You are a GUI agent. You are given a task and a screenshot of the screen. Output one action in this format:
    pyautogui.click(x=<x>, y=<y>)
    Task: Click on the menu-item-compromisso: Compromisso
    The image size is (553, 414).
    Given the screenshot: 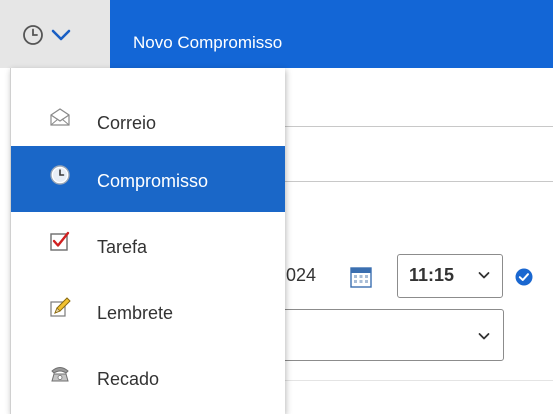 What is the action you would take?
    pyautogui.click(x=148, y=179)
    